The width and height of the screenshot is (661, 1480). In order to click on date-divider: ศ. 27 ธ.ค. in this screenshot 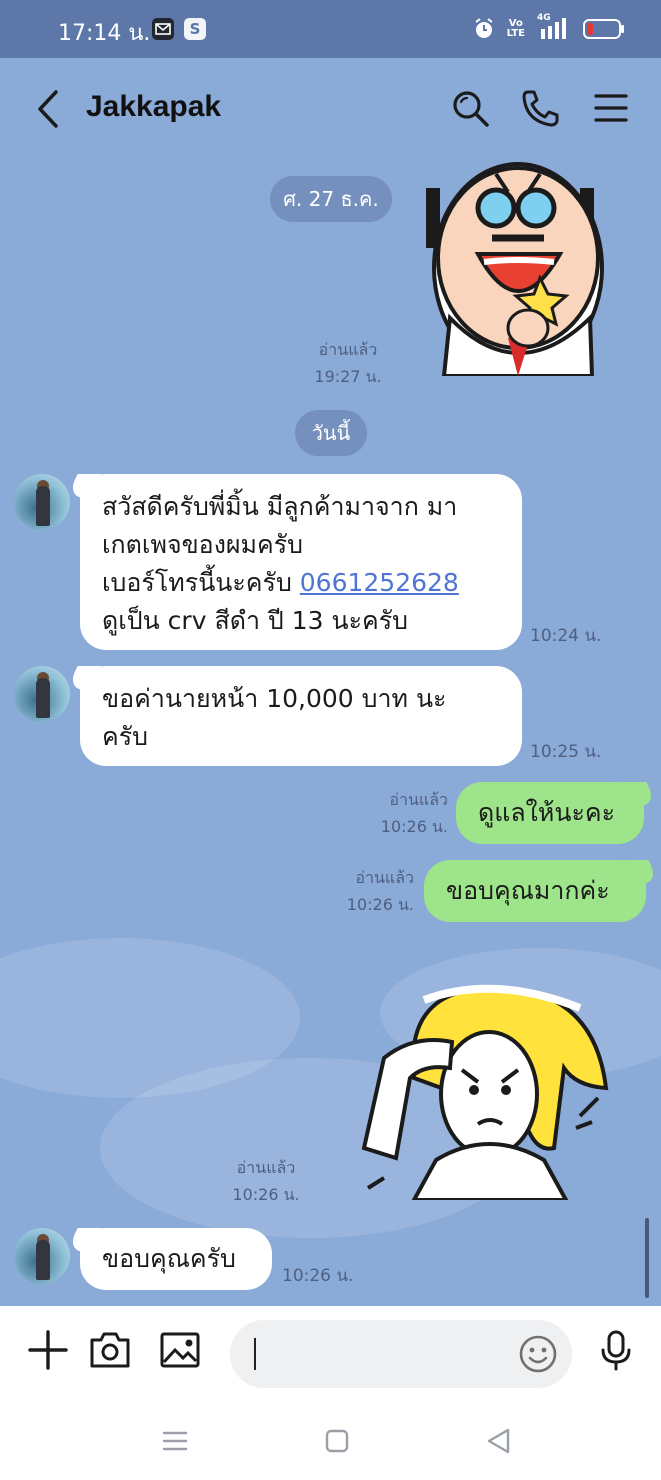, I will do `click(331, 199)`.